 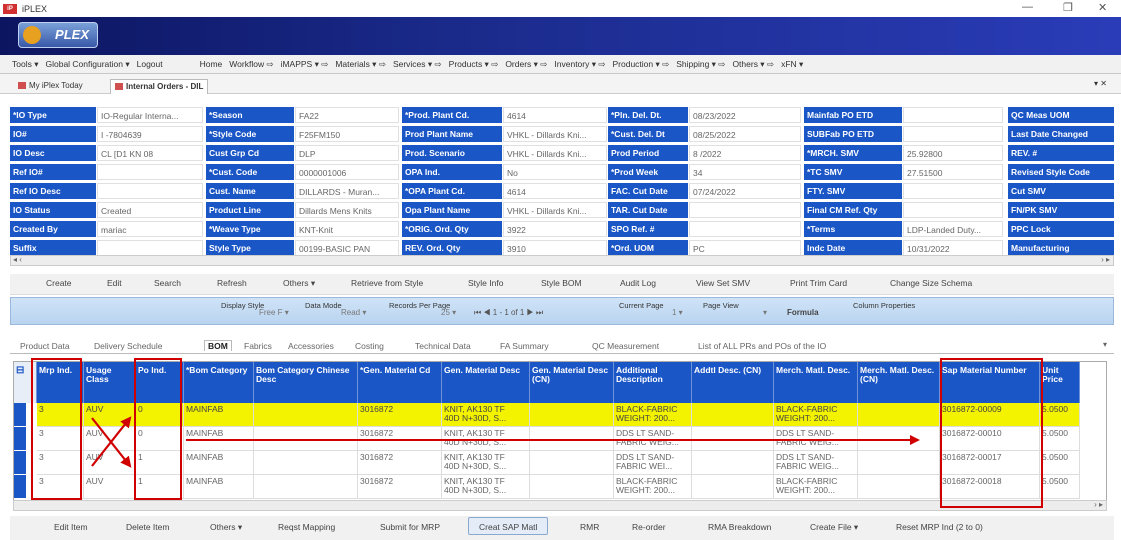 I want to click on column-header: Usage Class, so click(x=110, y=382).